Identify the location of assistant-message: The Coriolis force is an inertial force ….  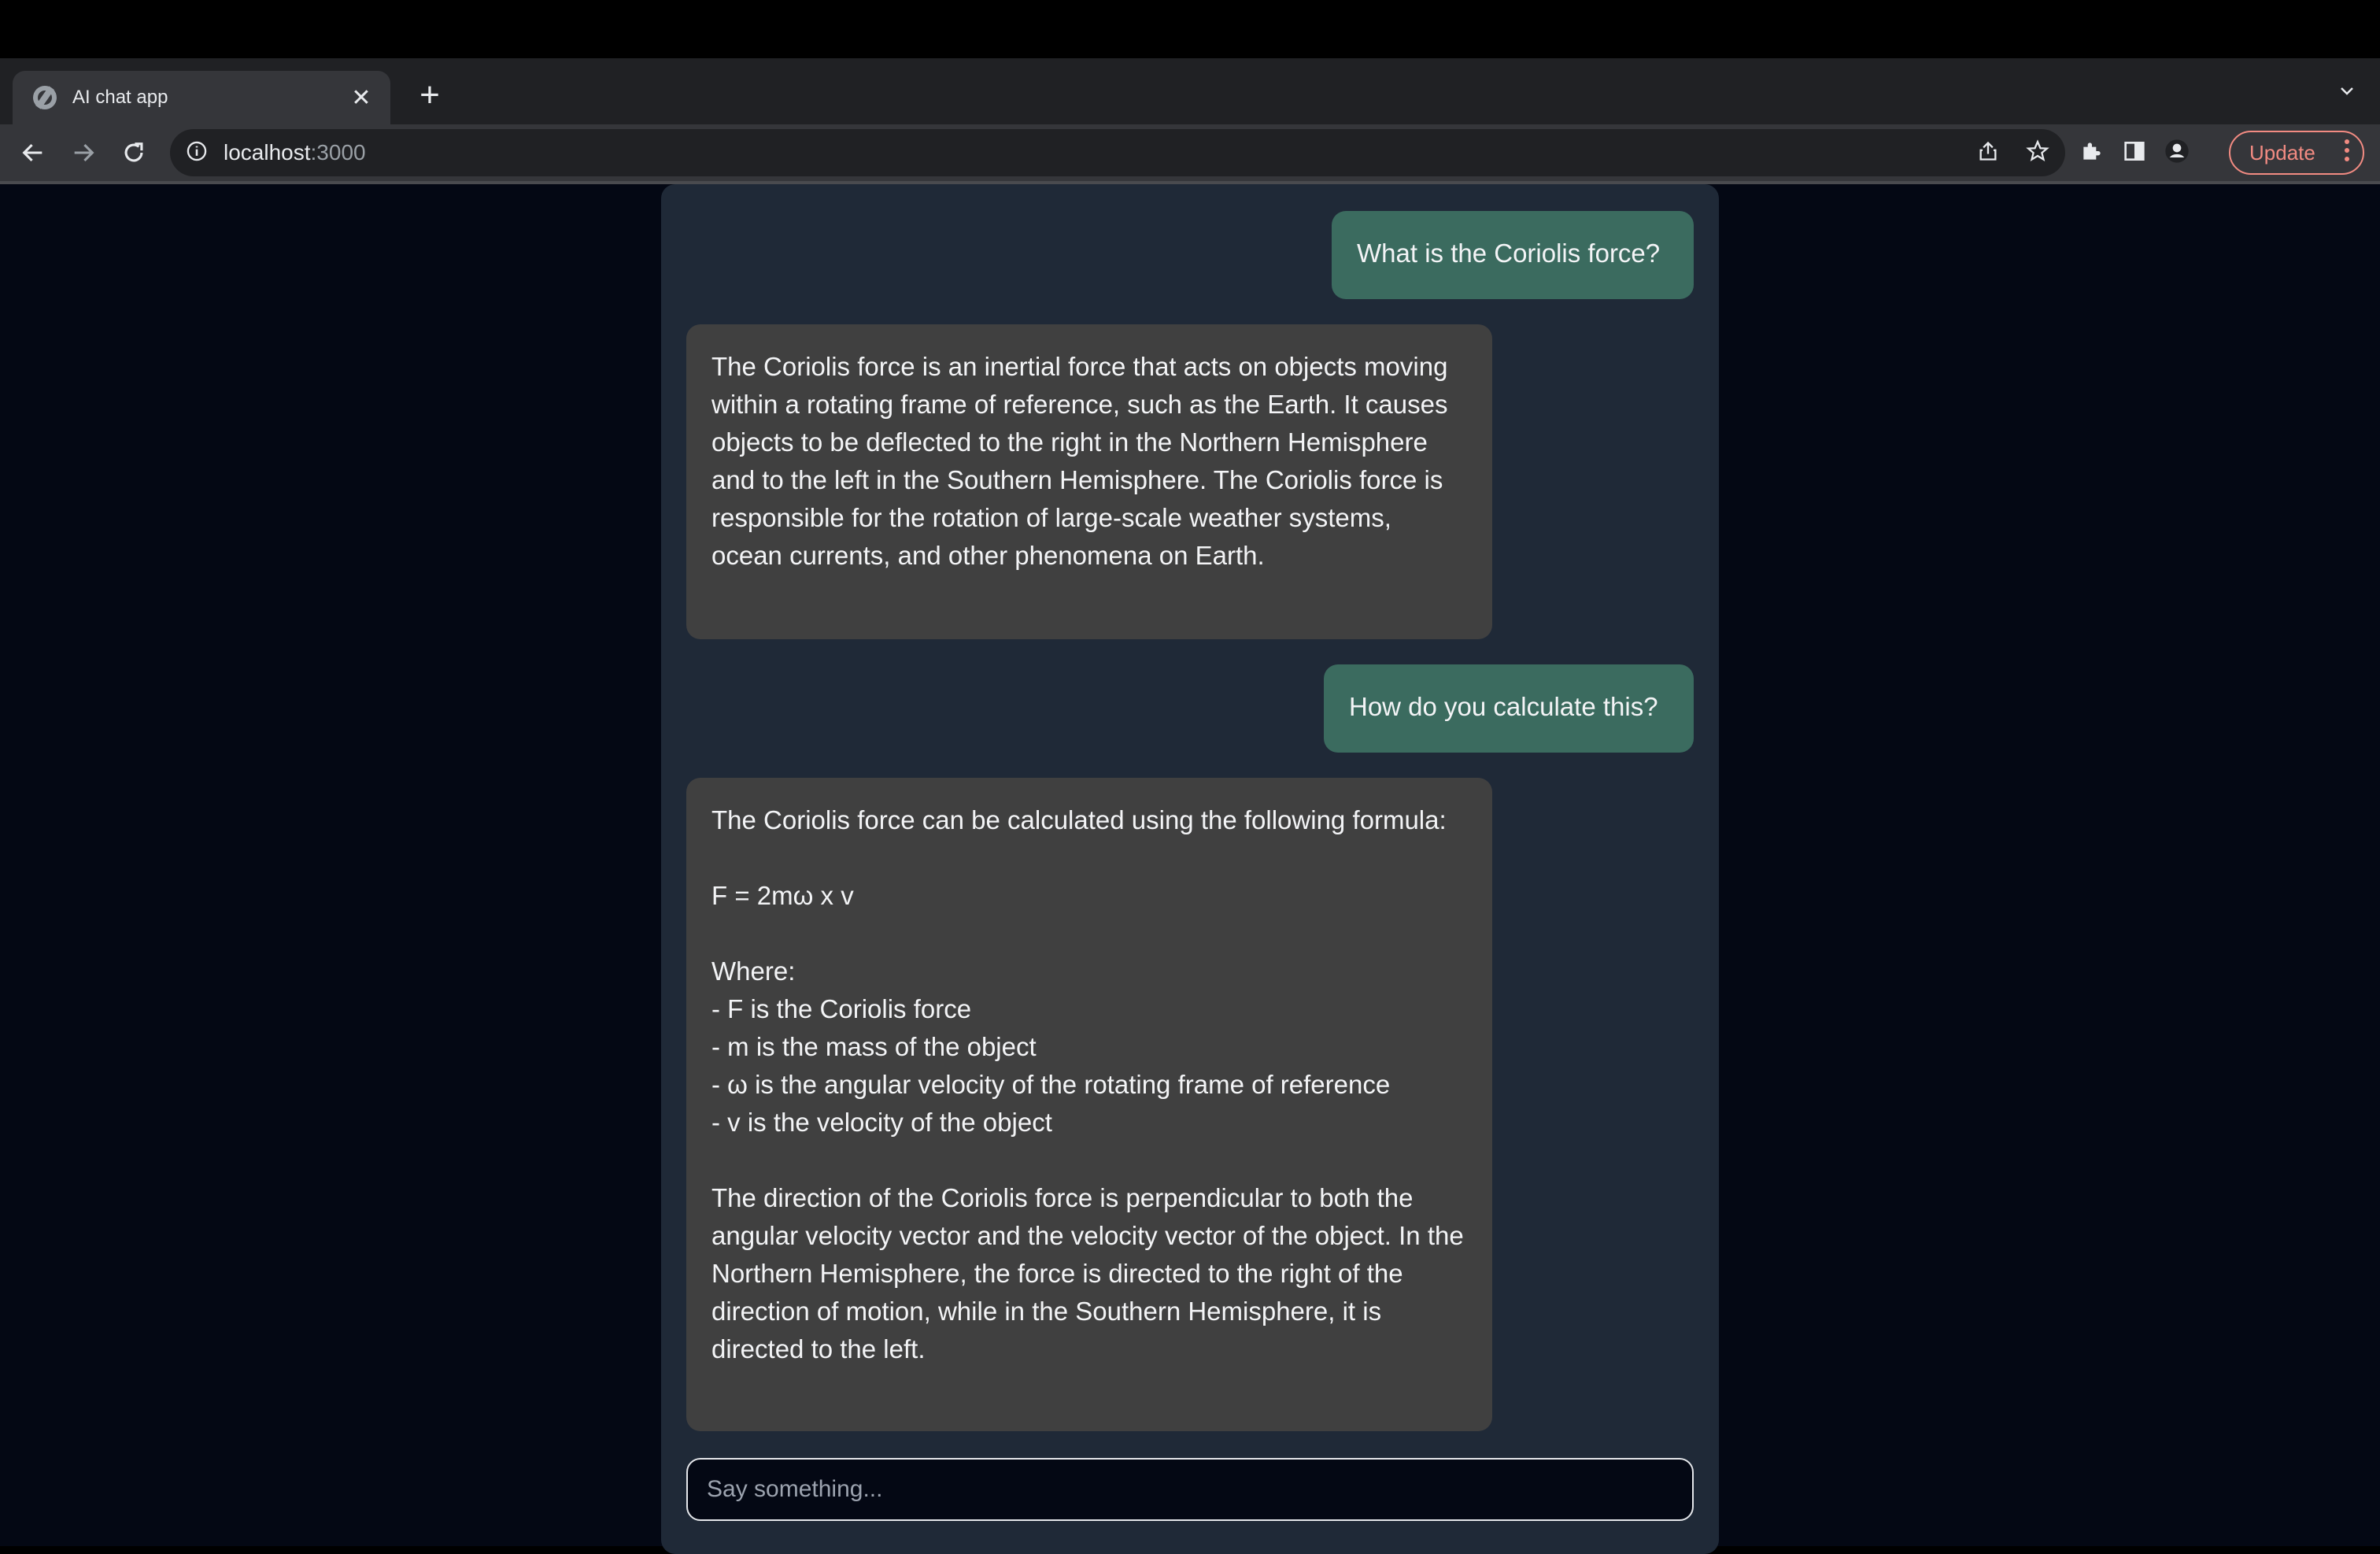
(1089, 481).